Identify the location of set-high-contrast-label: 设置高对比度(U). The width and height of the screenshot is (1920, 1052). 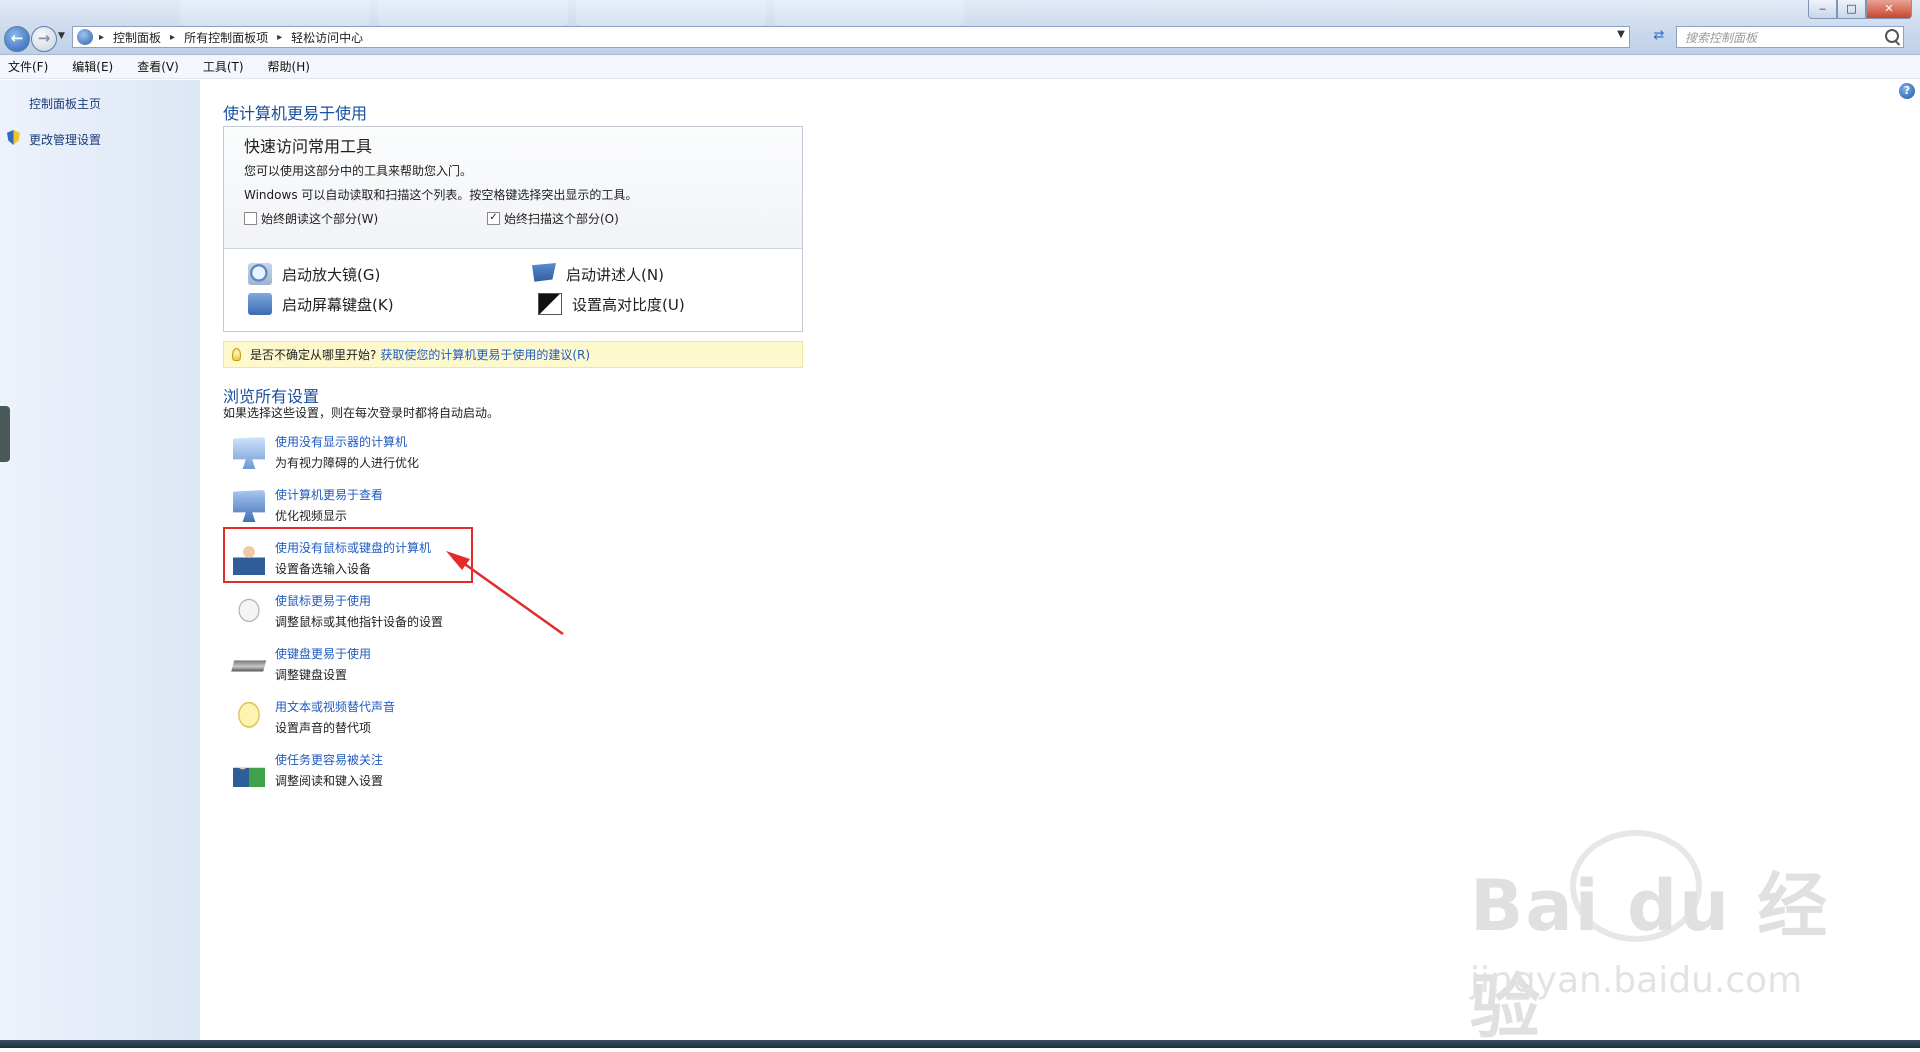
(628, 304).